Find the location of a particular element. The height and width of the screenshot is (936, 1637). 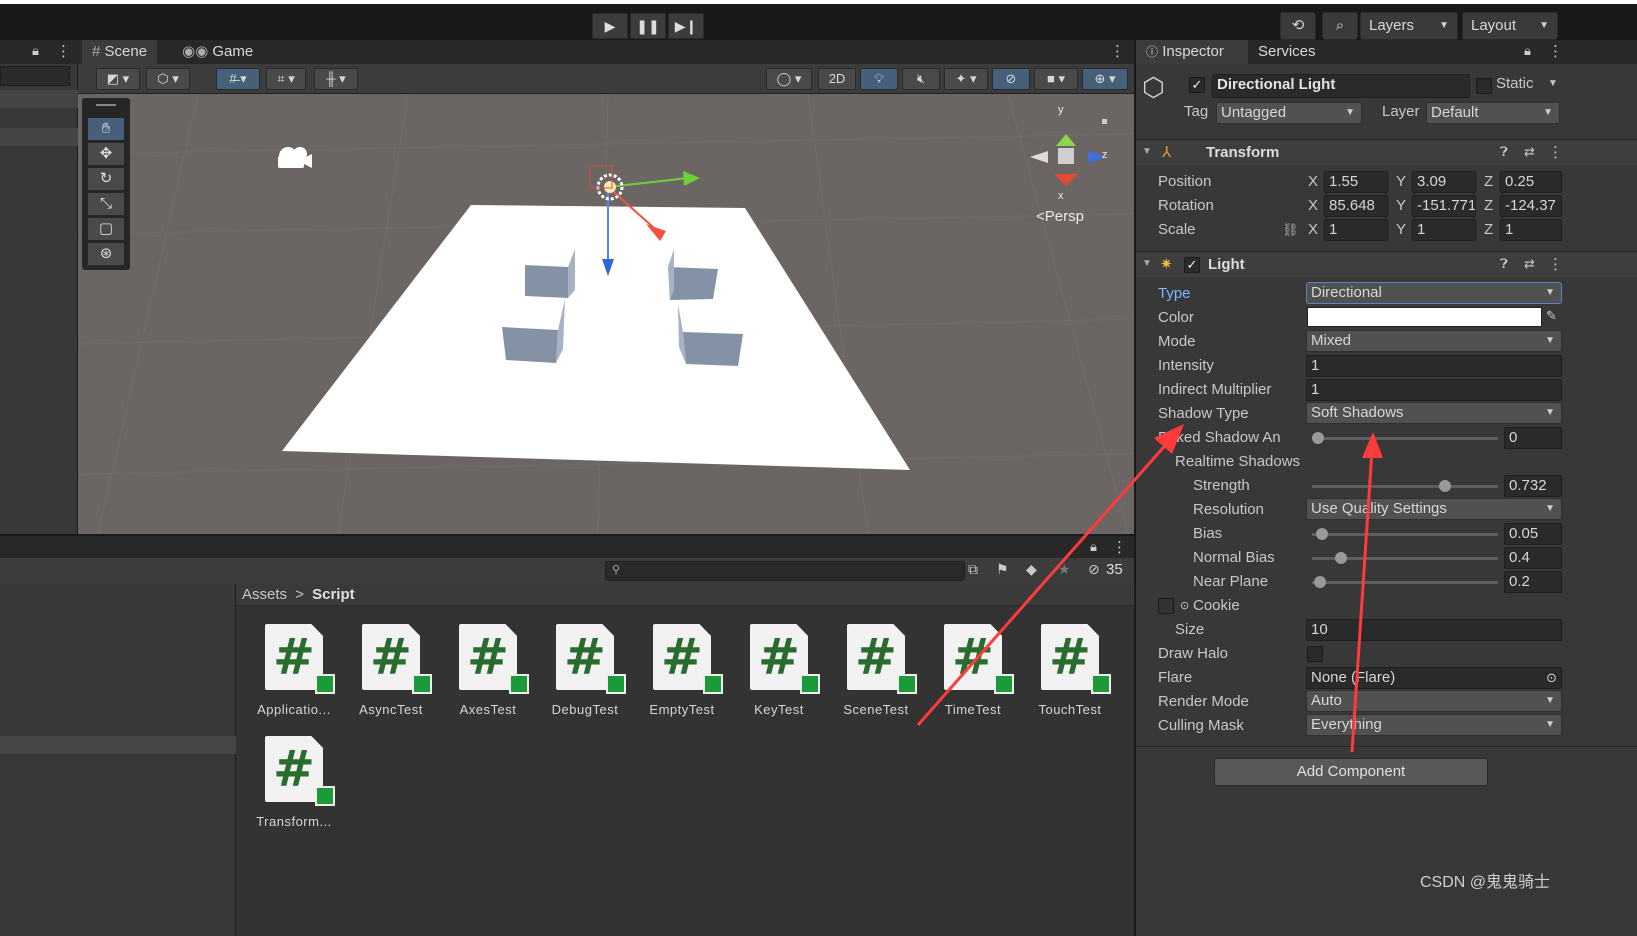

tab-game: ◉◉ Game is located at coordinates (217, 52).